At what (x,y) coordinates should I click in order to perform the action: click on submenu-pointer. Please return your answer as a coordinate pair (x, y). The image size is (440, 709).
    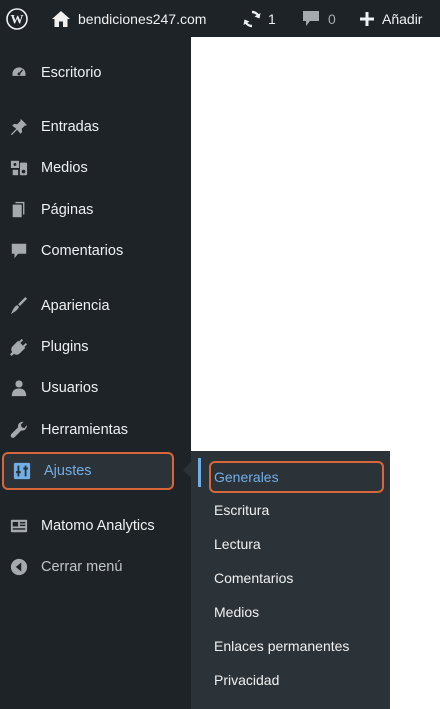
    Looking at the image, I should click on (187, 470).